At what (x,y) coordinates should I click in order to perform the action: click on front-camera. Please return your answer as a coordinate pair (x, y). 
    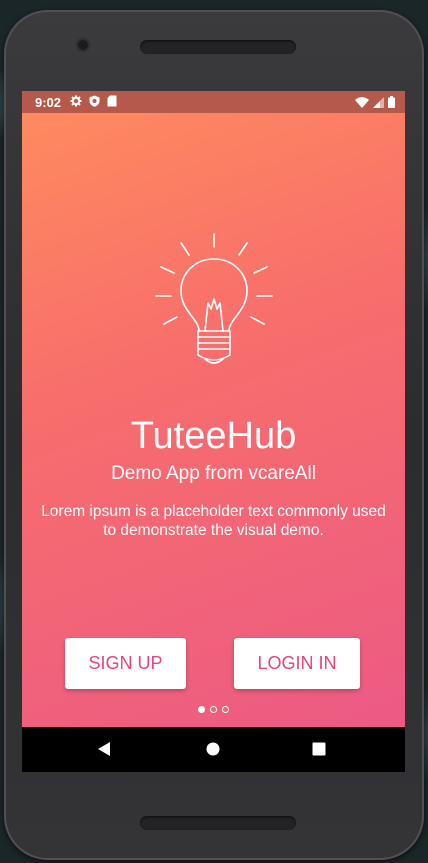
    Looking at the image, I should click on (83, 45).